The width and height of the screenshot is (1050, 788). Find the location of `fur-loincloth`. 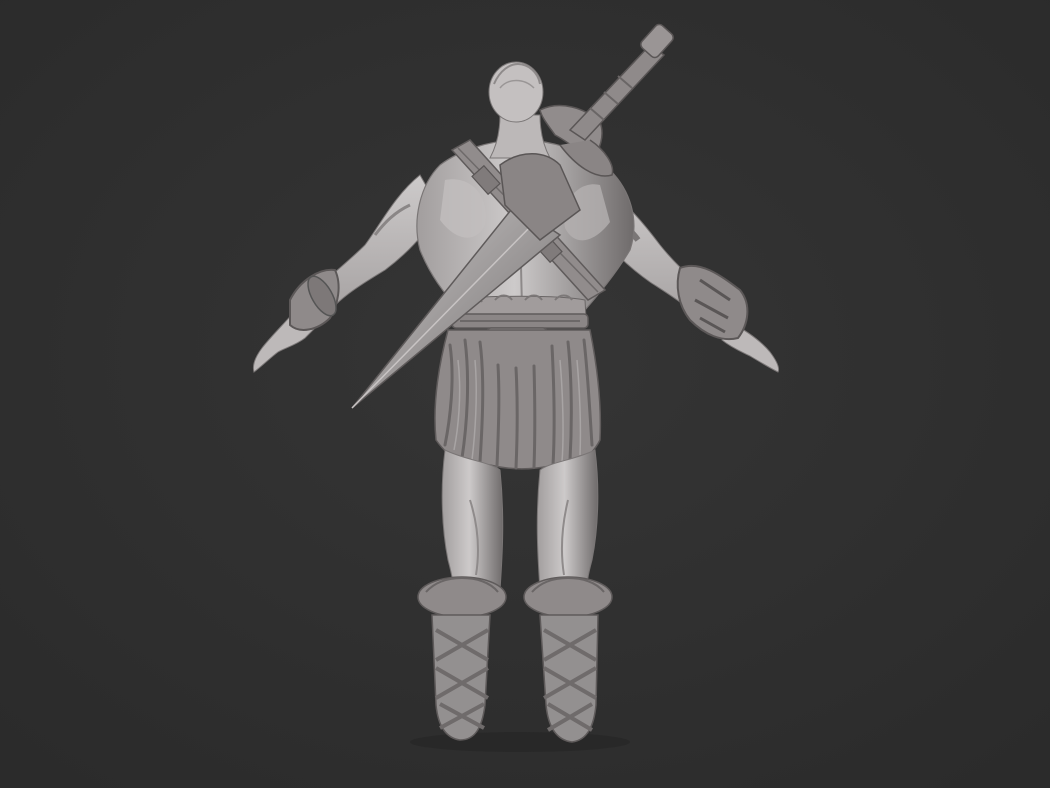

fur-loincloth is located at coordinates (518, 399).